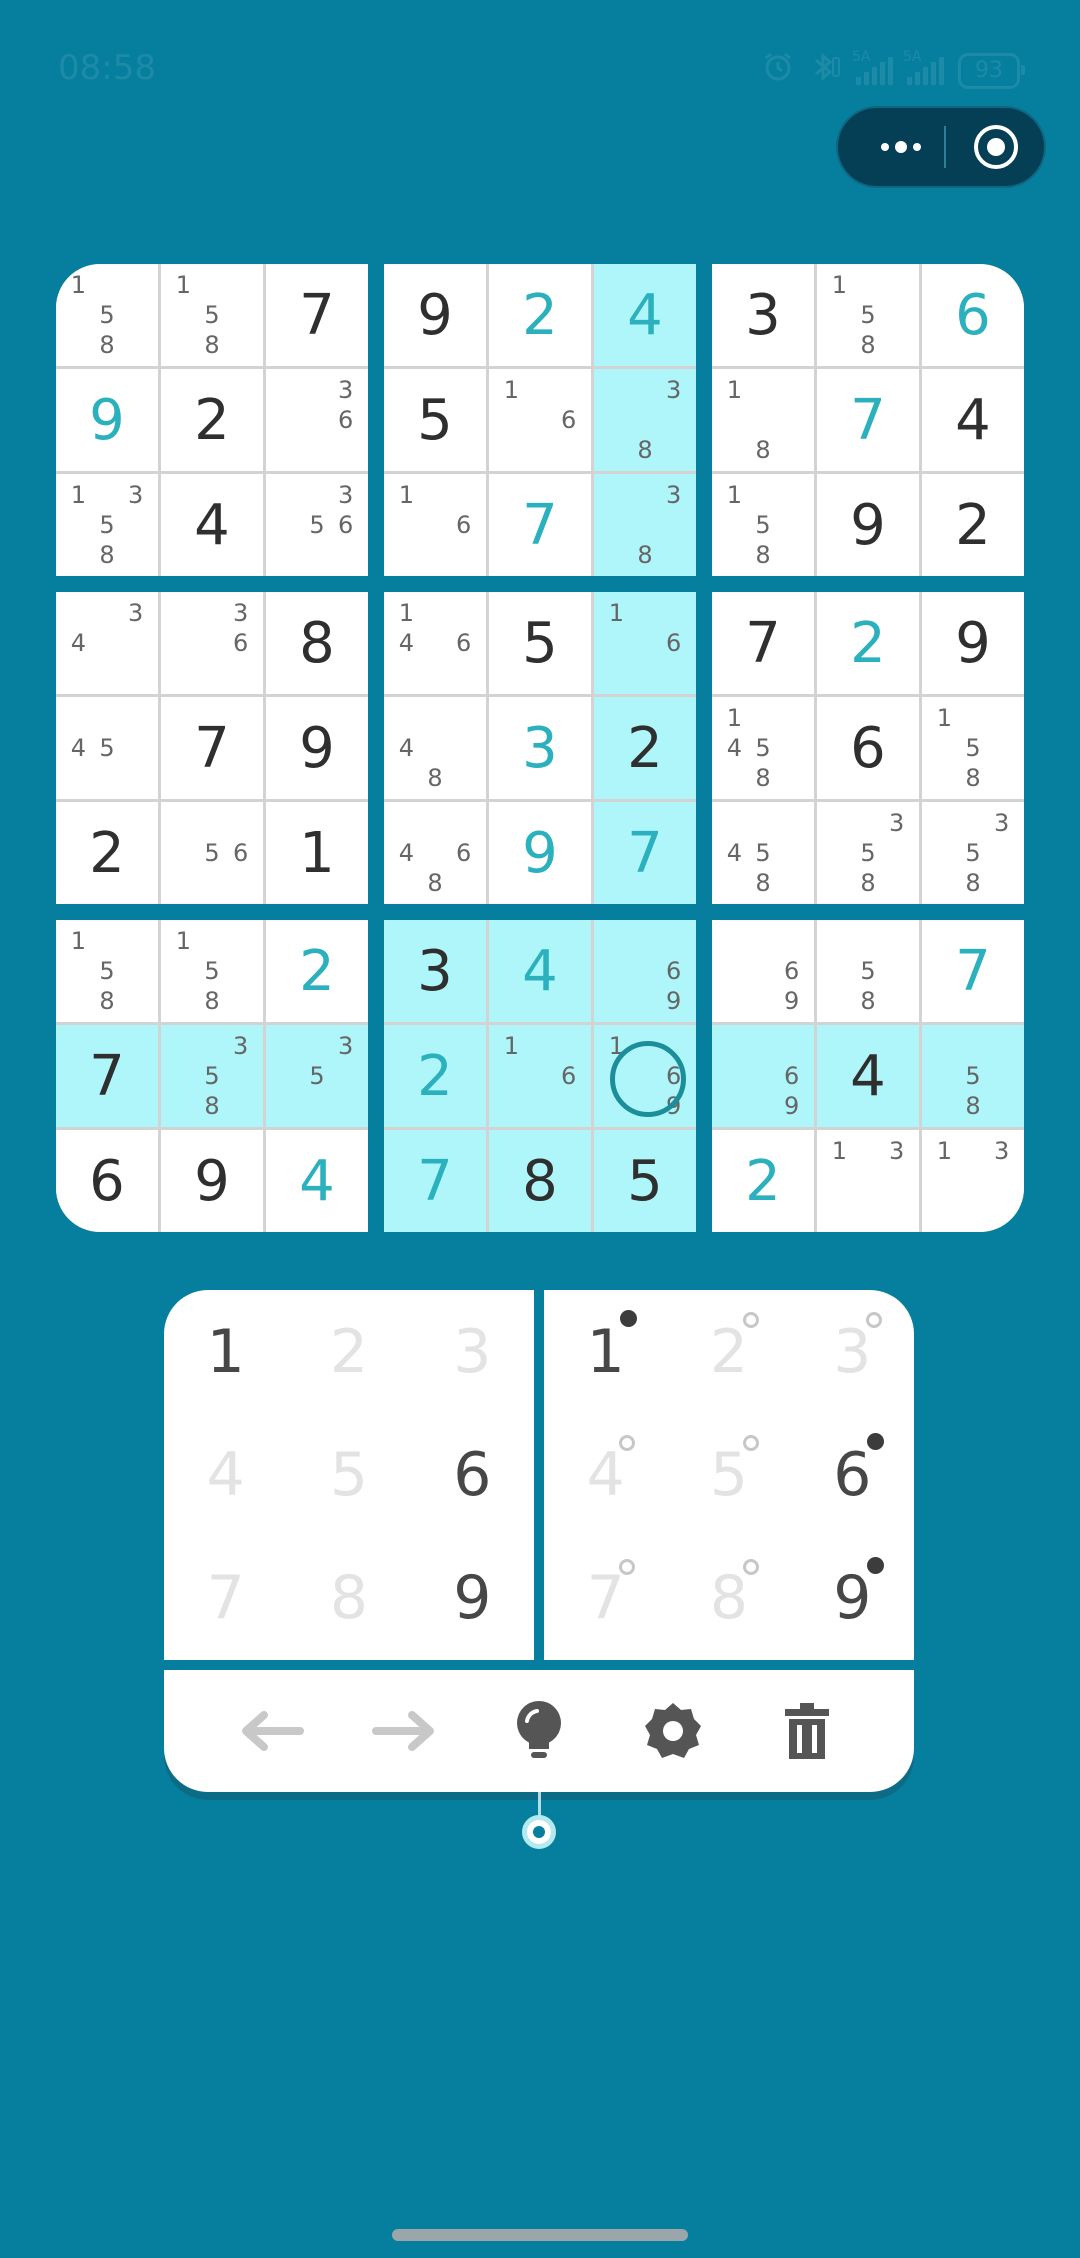 Image resolution: width=1080 pixels, height=2258 pixels. What do you see at coordinates (763, 643) in the screenshot?
I see `cell-r4c7: 7` at bounding box center [763, 643].